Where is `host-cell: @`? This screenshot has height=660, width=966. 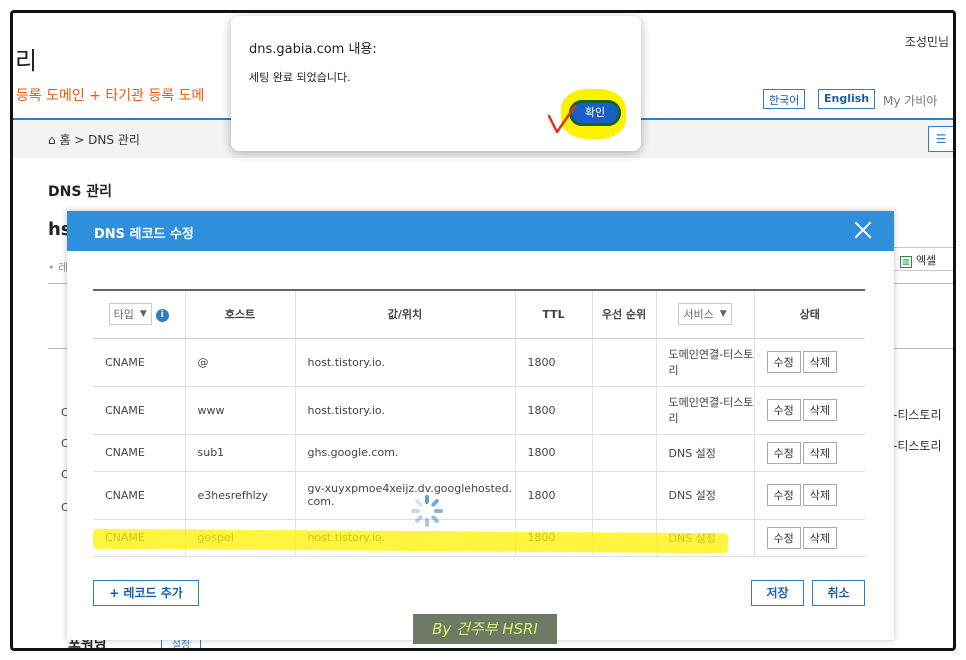
host-cell: @ is located at coordinates (240, 362).